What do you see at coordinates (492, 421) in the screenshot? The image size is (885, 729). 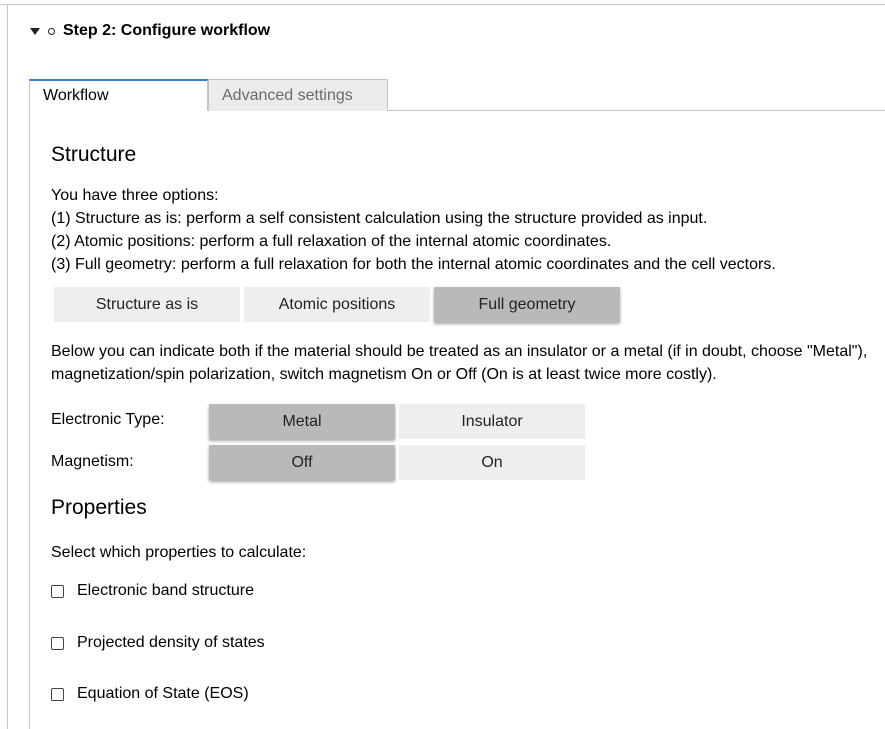 I see `insulator-button: Insulator` at bounding box center [492, 421].